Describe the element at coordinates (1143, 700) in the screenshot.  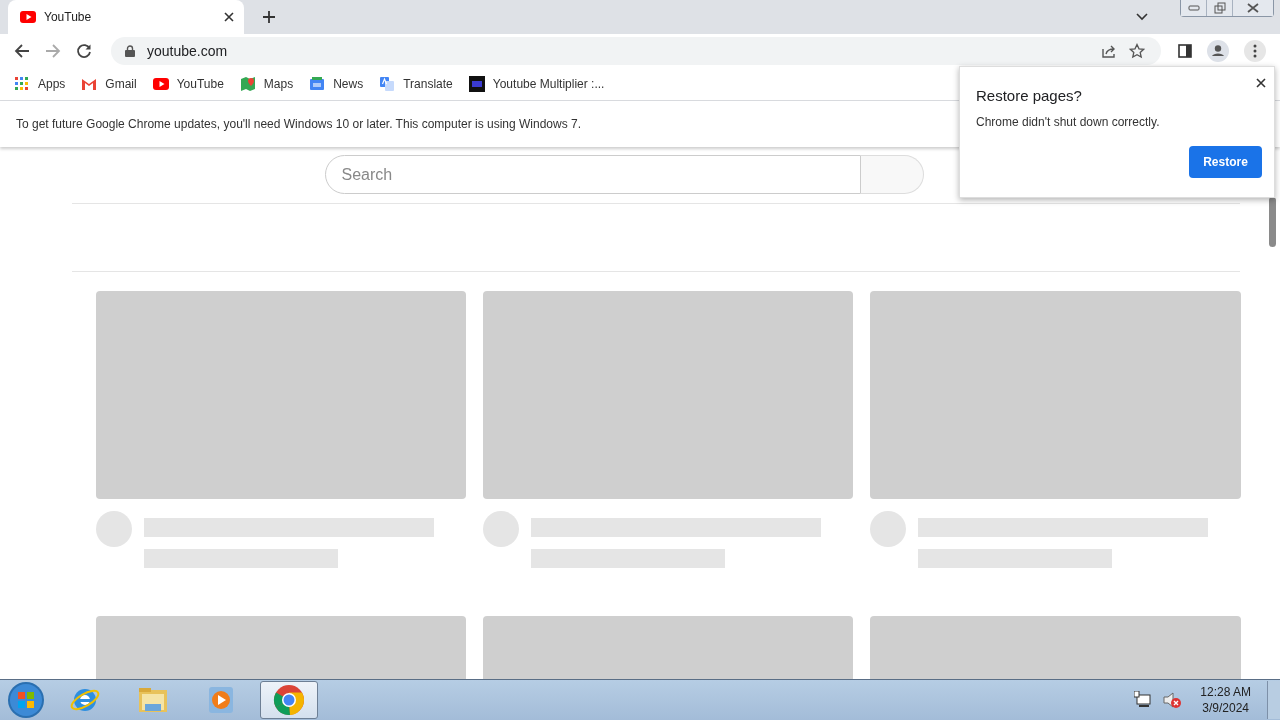
I see `network-icon` at that location.